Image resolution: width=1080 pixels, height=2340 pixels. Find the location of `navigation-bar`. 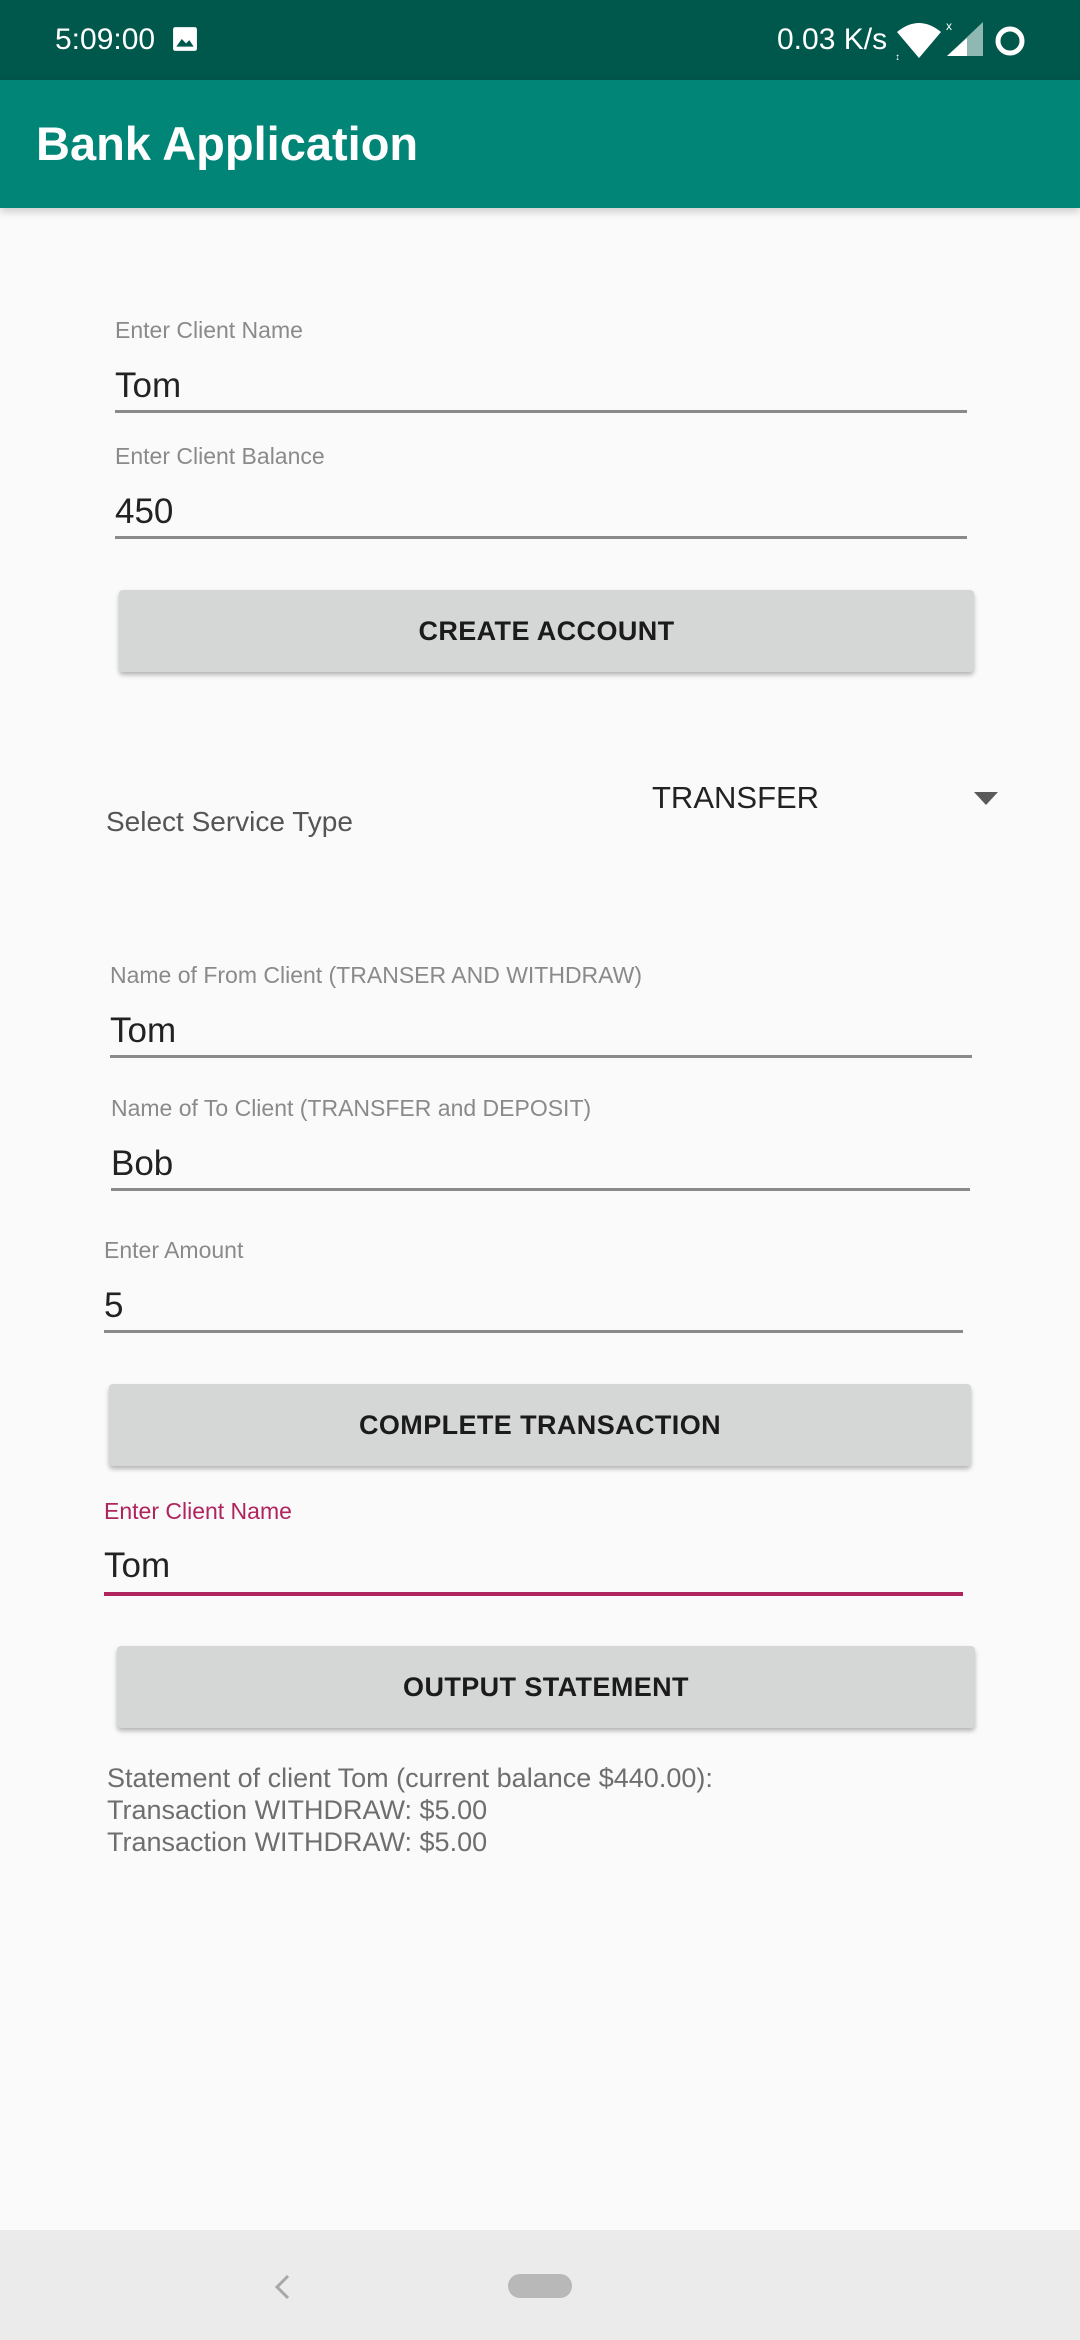

navigation-bar is located at coordinates (540, 2285).